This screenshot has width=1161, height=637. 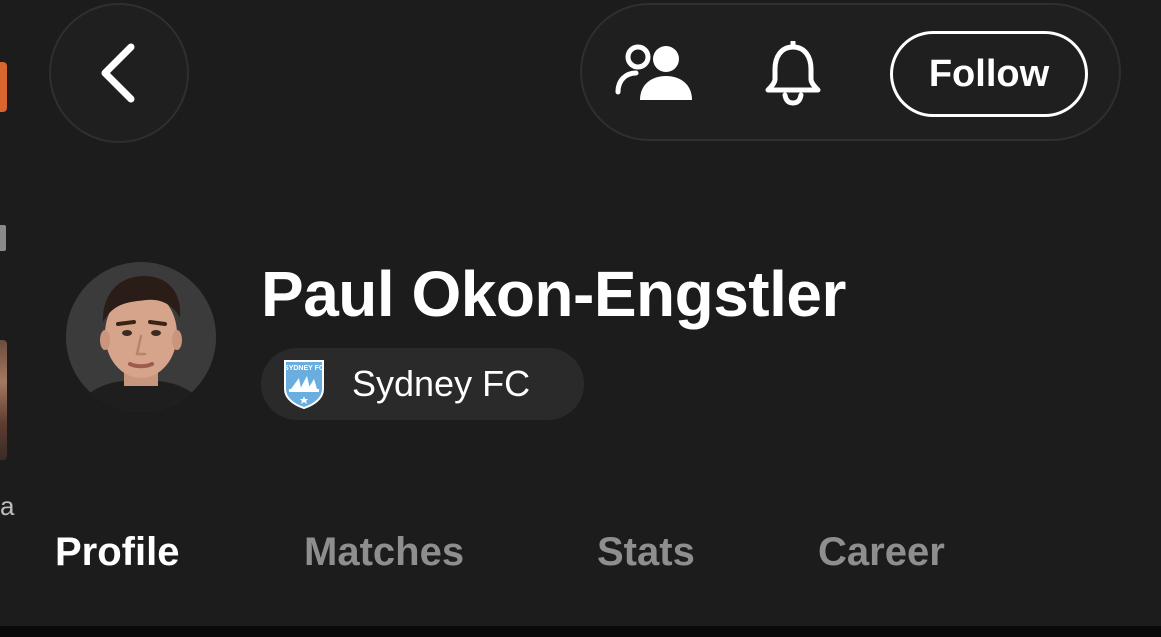 What do you see at coordinates (553, 294) in the screenshot?
I see `player-name: Paul Okon-Engstler` at bounding box center [553, 294].